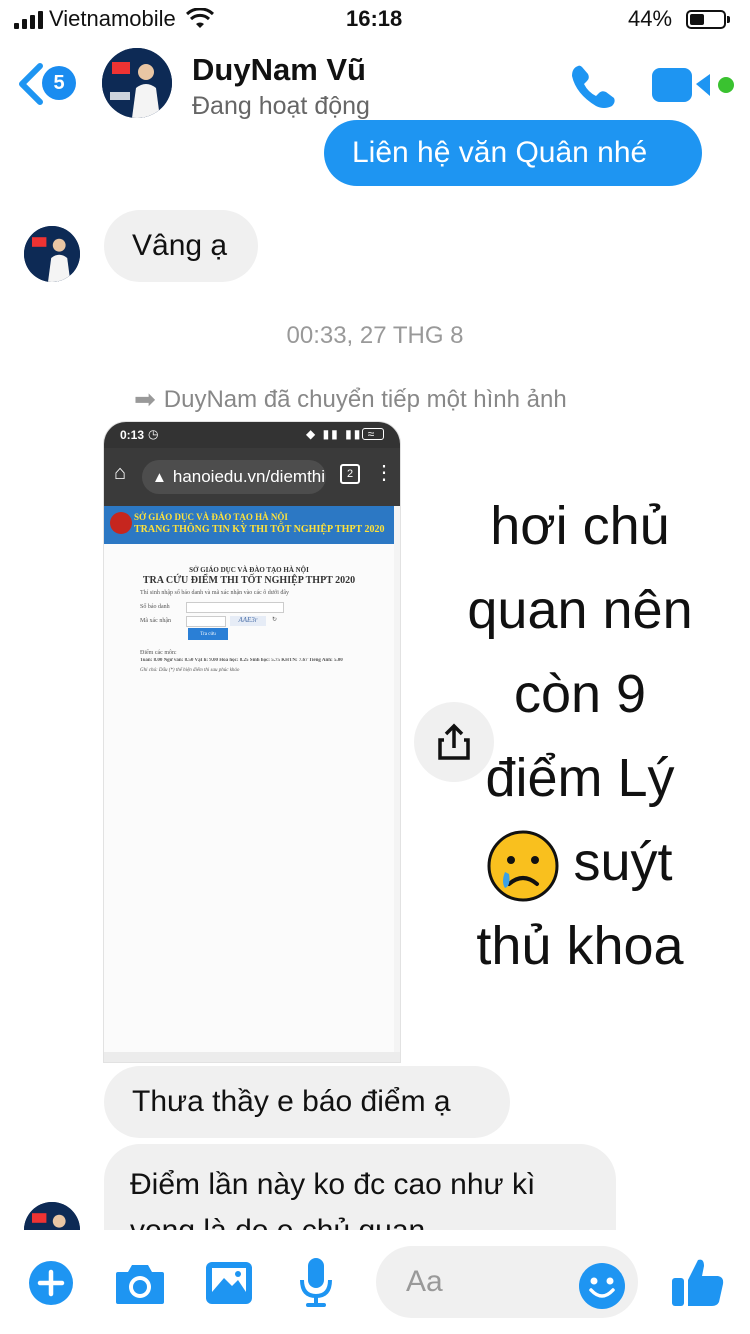 Image resolution: width=750 pixels, height=1334 pixels. What do you see at coordinates (333, 1184) in the screenshot?
I see `message-text-line-1: Điểm lần này ko đc cao như kì` at bounding box center [333, 1184].